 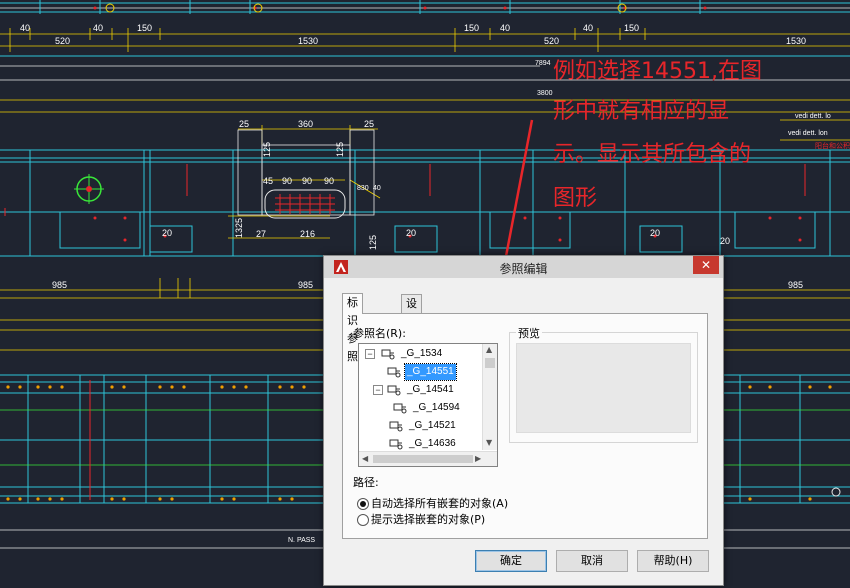 What do you see at coordinates (428, 519) in the screenshot?
I see `radio-label: 提示选择嵌套的对象(P)` at bounding box center [428, 519].